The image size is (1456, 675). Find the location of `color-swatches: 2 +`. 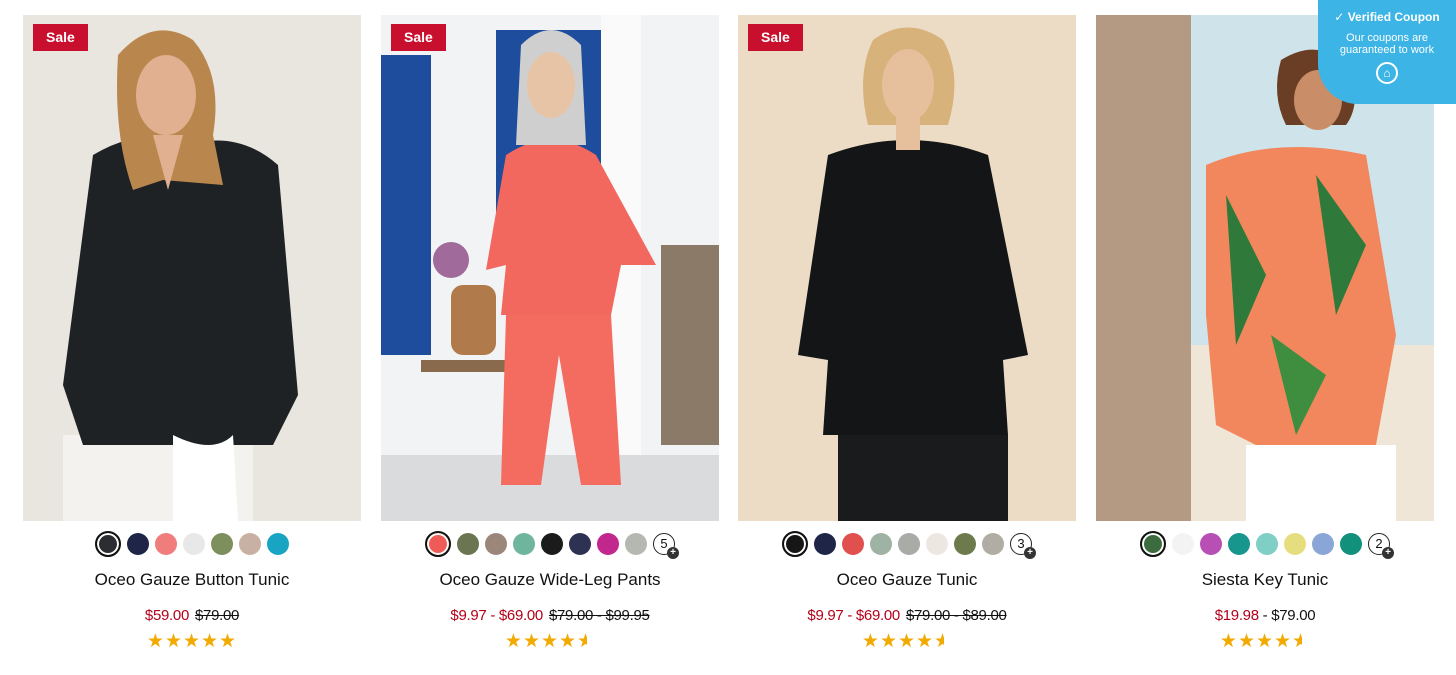

color-swatches: 2 + is located at coordinates (1265, 545).